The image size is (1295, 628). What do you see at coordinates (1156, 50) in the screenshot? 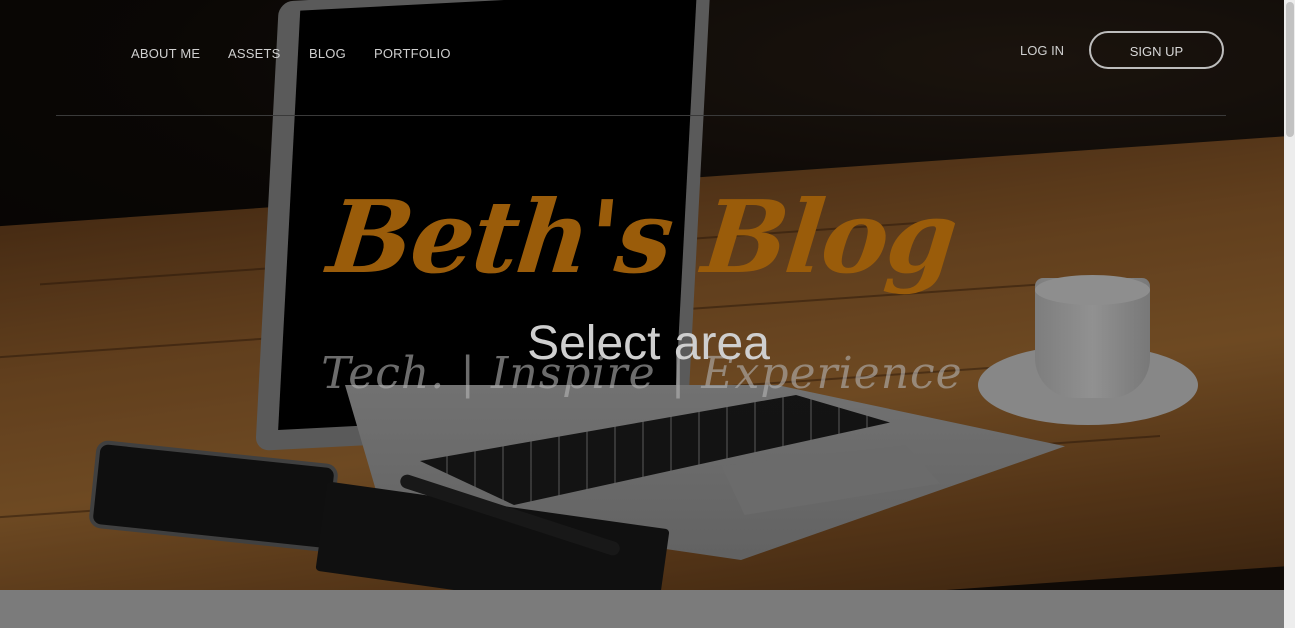
I see `signup-button: SIGN UP` at bounding box center [1156, 50].